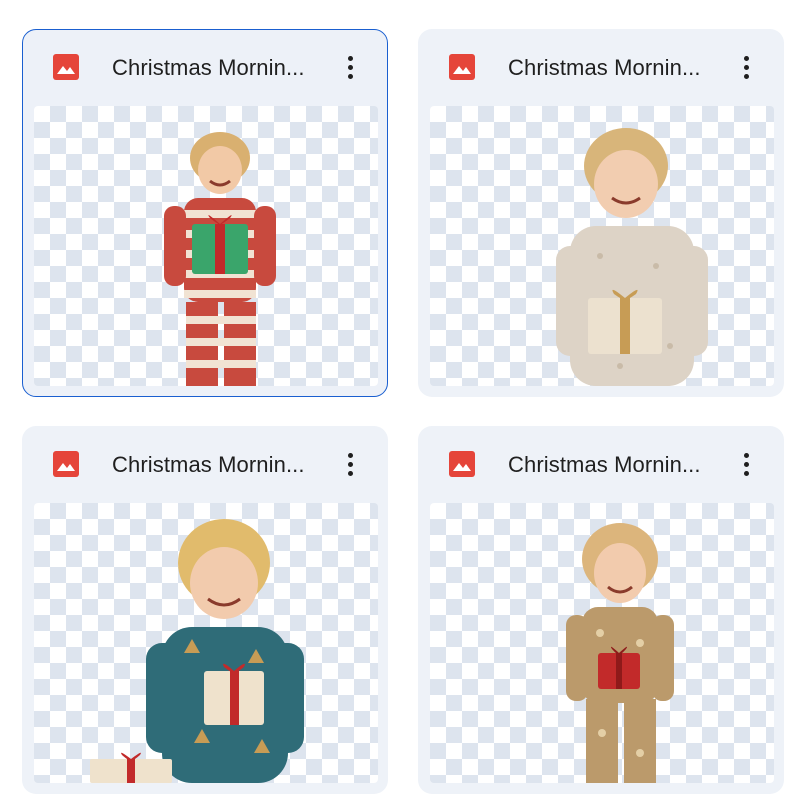 This screenshot has height=808, width=800. Describe the element at coordinates (632, 257) in the screenshot. I see `child-beige-pajamas-image` at that location.